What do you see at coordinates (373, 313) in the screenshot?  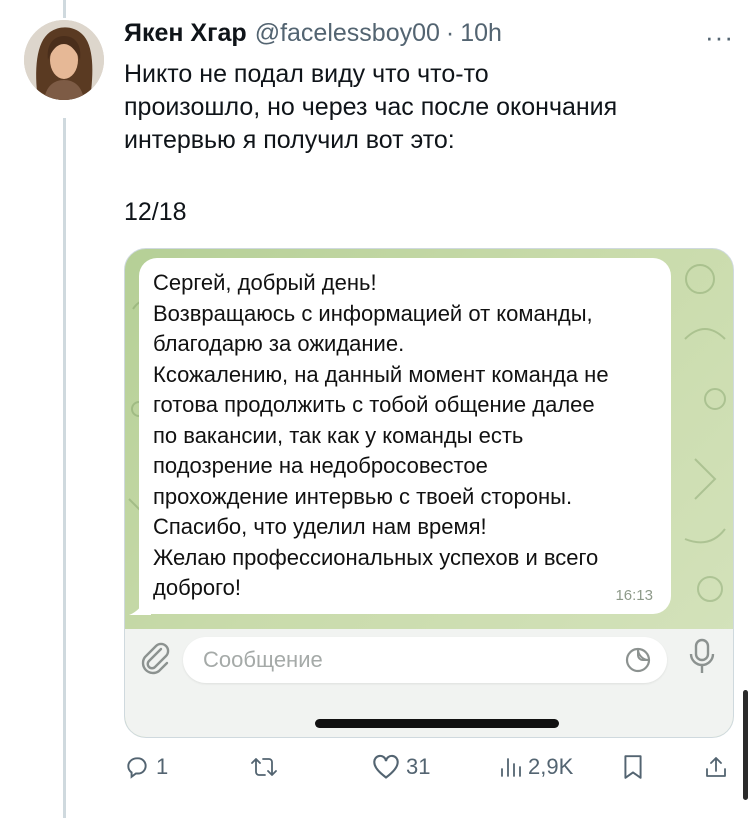 I see `message-line: Возвращаюсь с информацией от команды,` at bounding box center [373, 313].